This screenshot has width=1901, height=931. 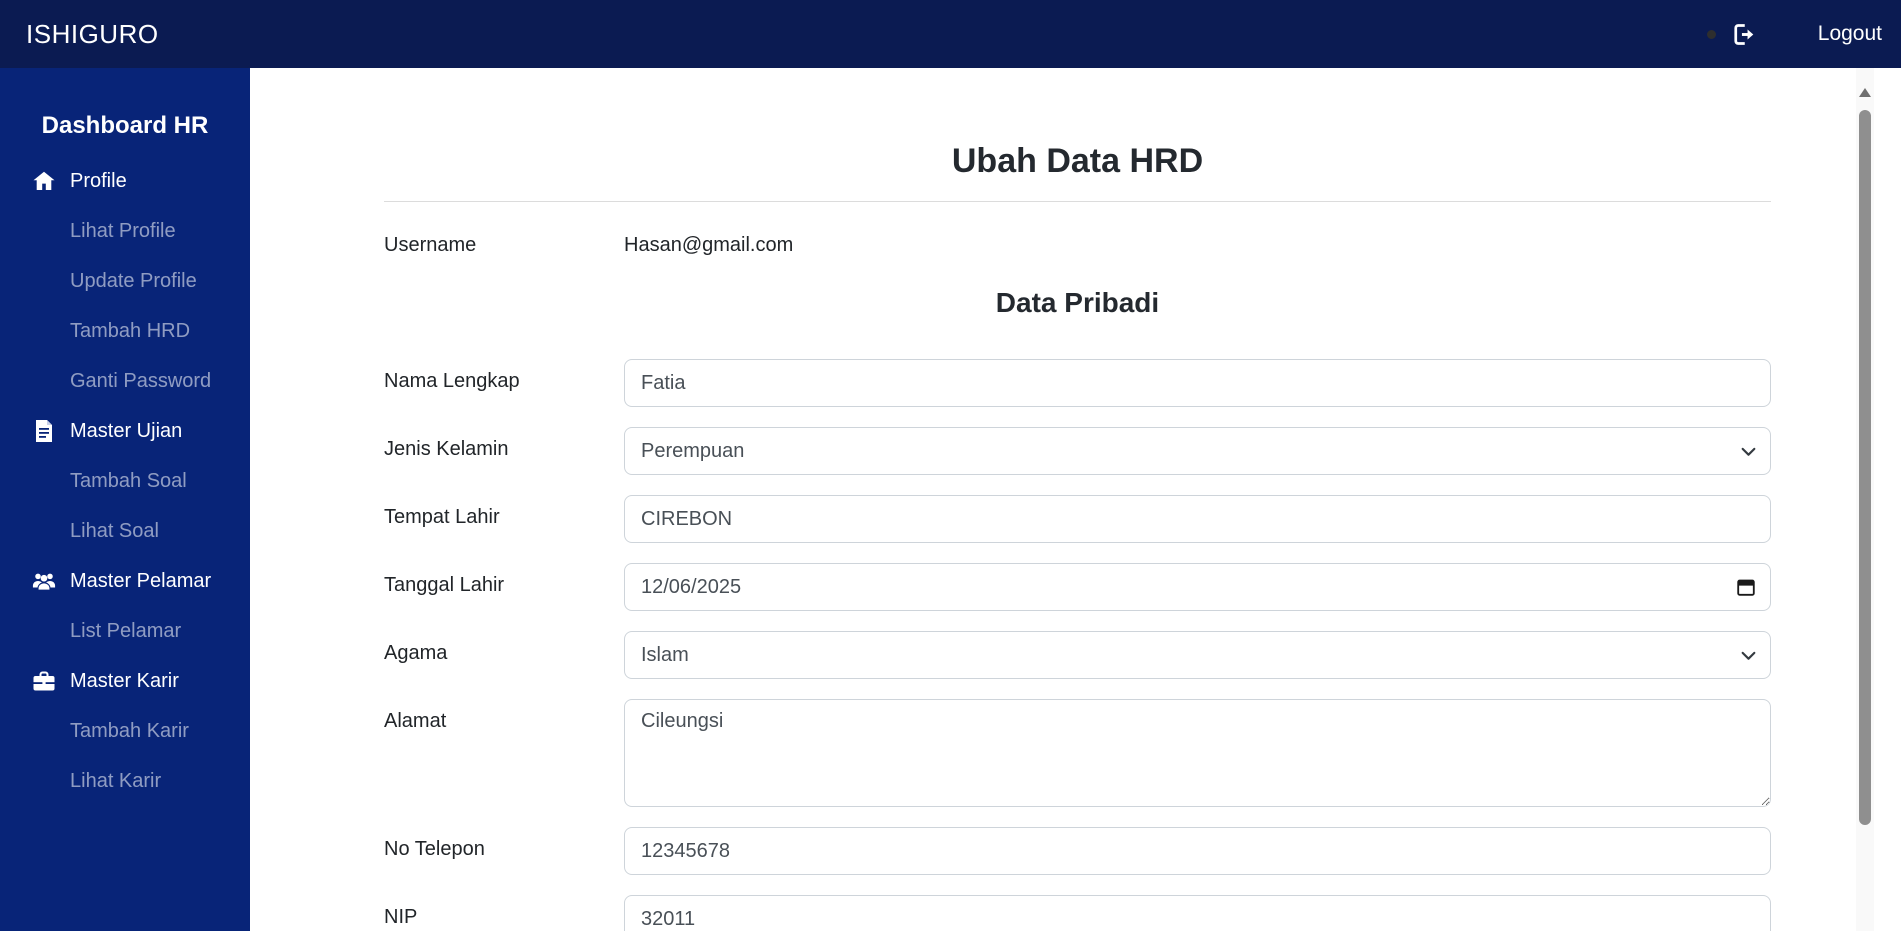 What do you see at coordinates (44, 181) in the screenshot?
I see `home-icon` at bounding box center [44, 181].